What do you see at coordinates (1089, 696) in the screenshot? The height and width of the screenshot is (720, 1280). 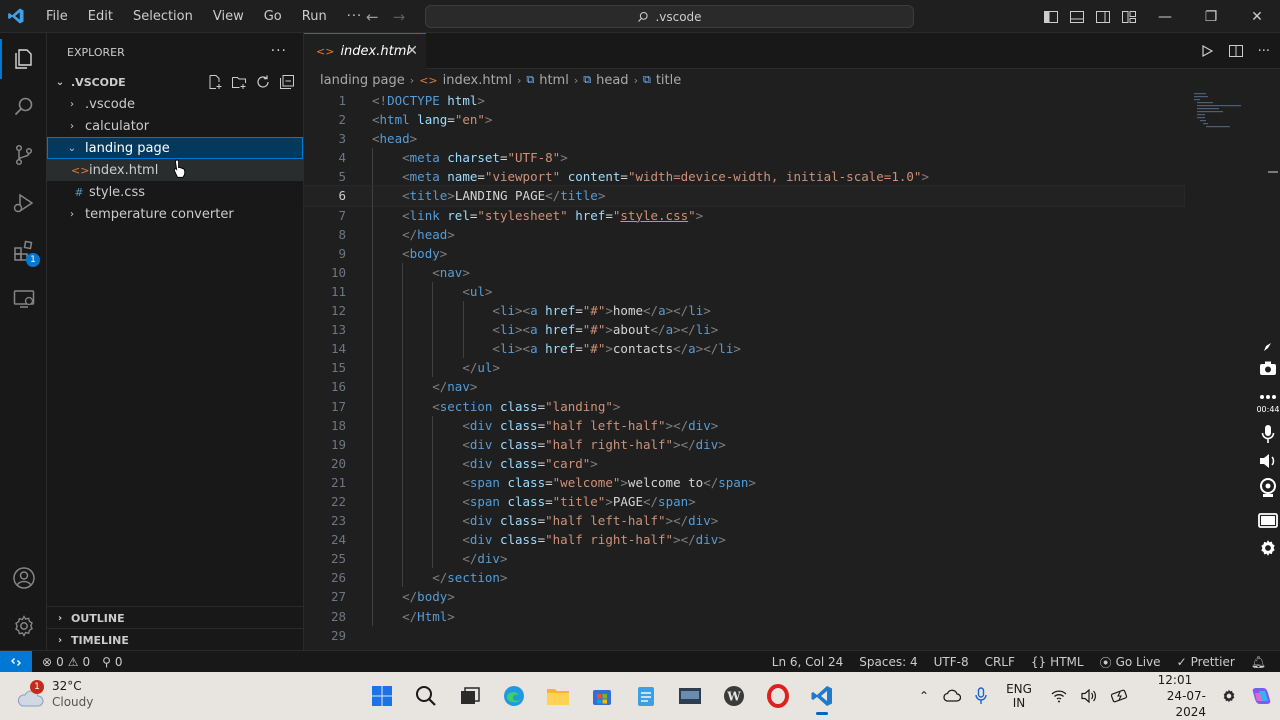 I see `volume-icon` at bounding box center [1089, 696].